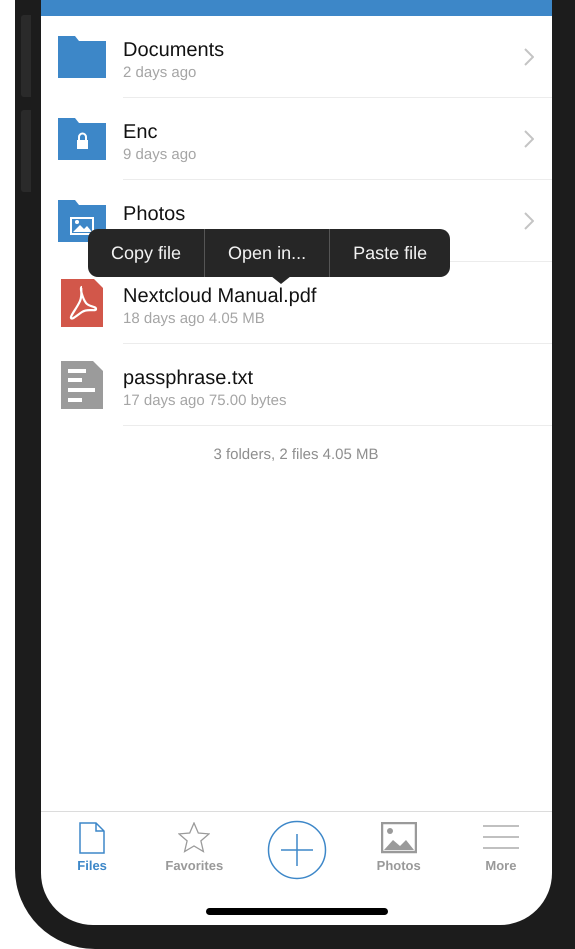 The width and height of the screenshot is (575, 949). What do you see at coordinates (82, 139) in the screenshot?
I see `locked-folder-icon` at bounding box center [82, 139].